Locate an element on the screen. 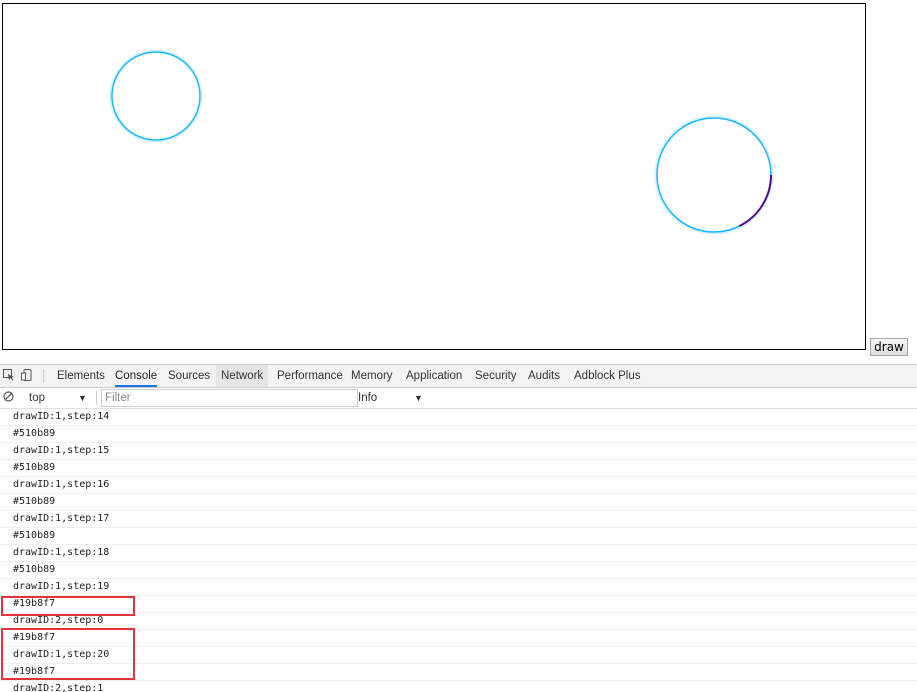 This screenshot has height=692, width=917. log-level-selector: Info is located at coordinates (367, 398).